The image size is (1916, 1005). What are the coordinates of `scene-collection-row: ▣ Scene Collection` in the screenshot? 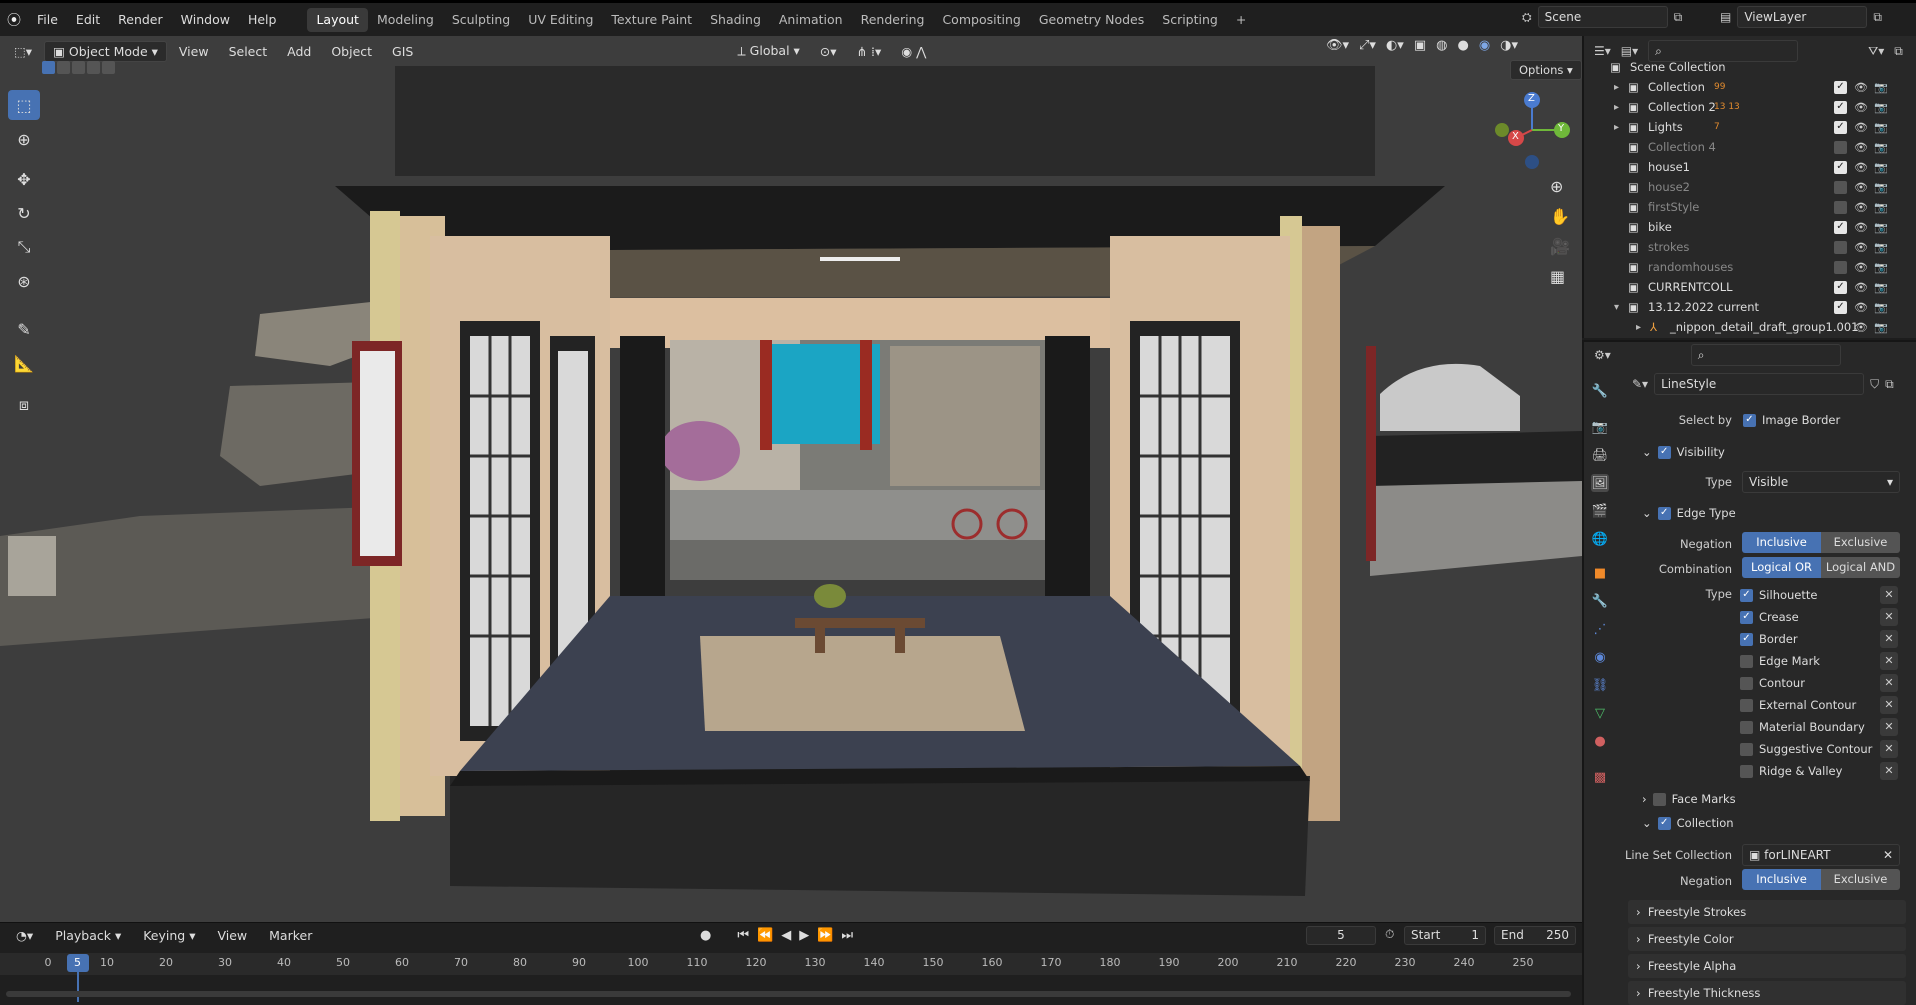 It's located at (1750, 67).